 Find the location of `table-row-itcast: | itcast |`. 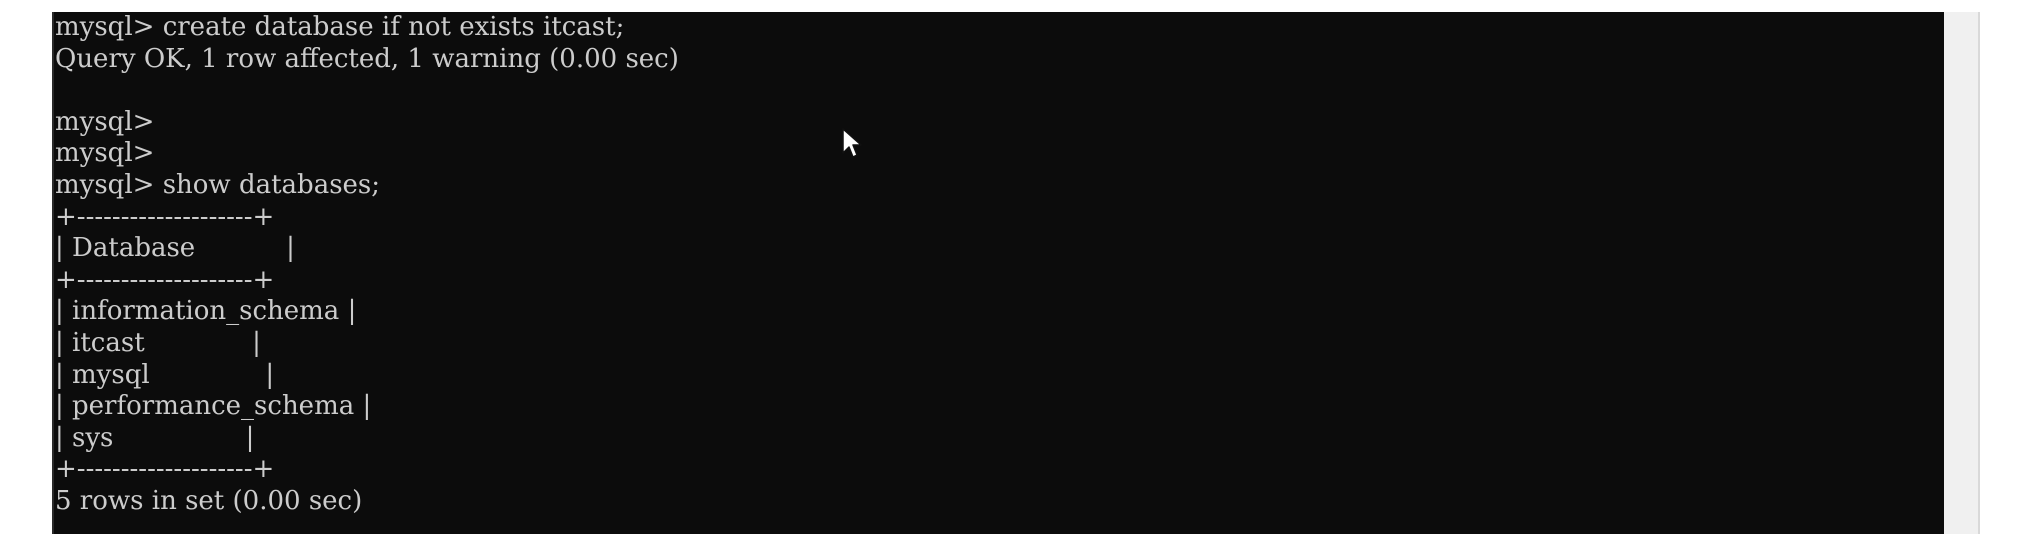

table-row-itcast: | itcast | is located at coordinates (158, 342).